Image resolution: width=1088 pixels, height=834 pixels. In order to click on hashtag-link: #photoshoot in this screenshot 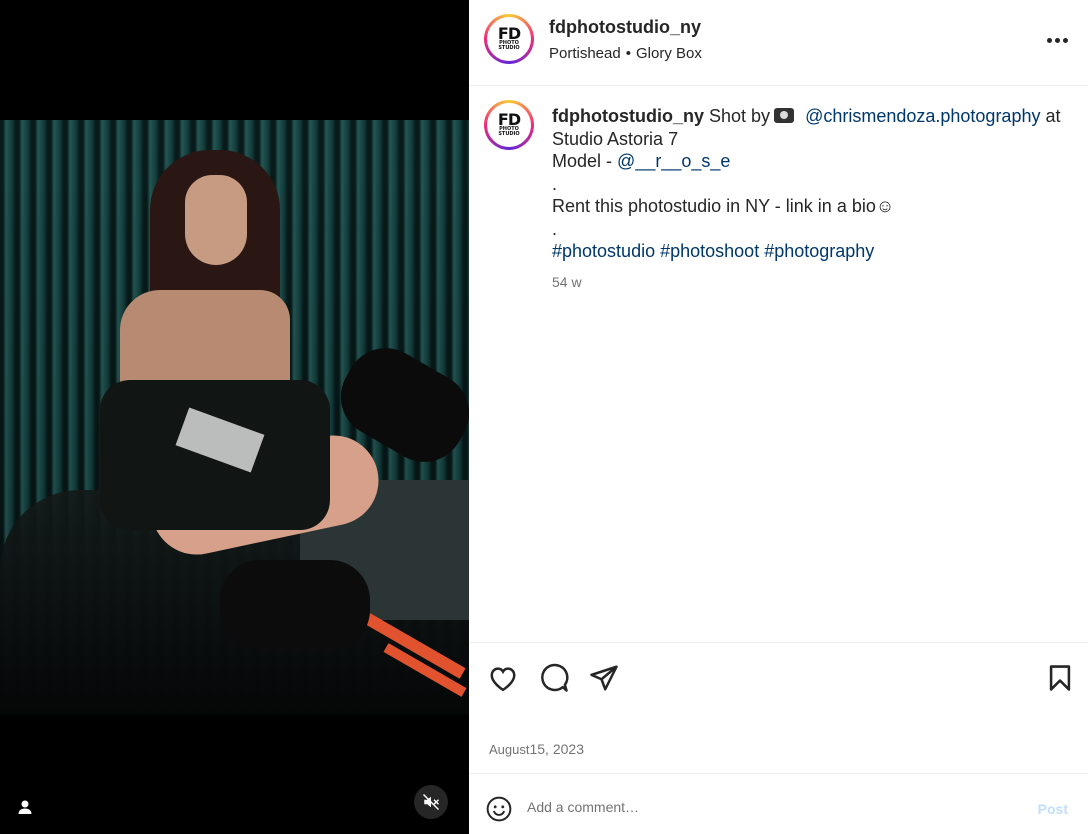, I will do `click(709, 251)`.